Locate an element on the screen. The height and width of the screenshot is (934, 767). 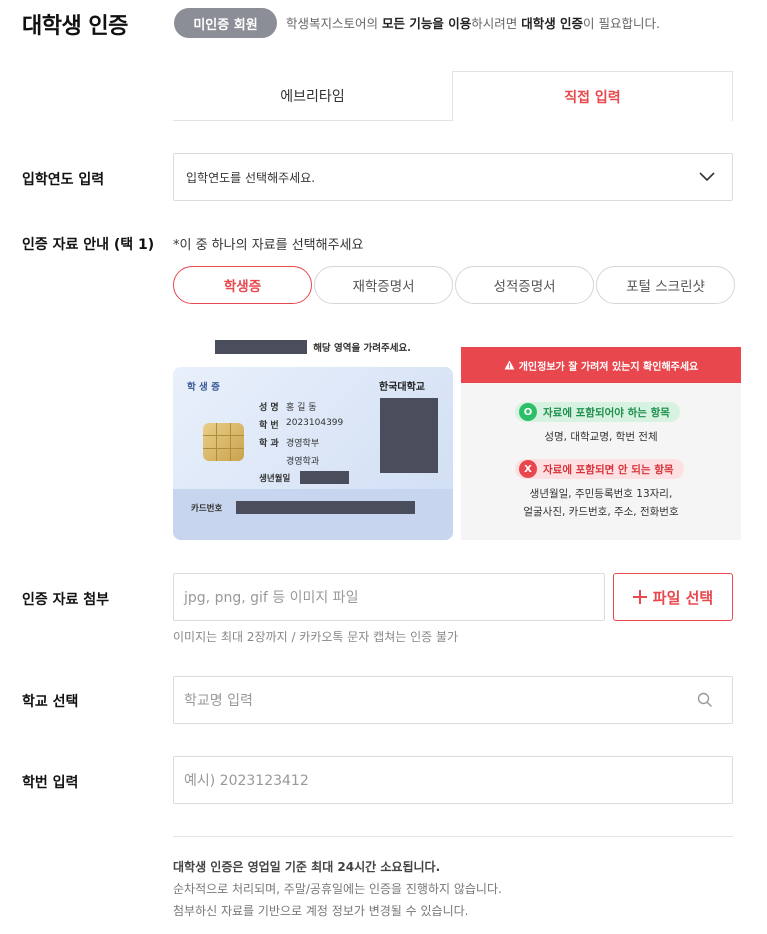
auth-method-tabs: 에브리타임 직접 입력 is located at coordinates (453, 96).